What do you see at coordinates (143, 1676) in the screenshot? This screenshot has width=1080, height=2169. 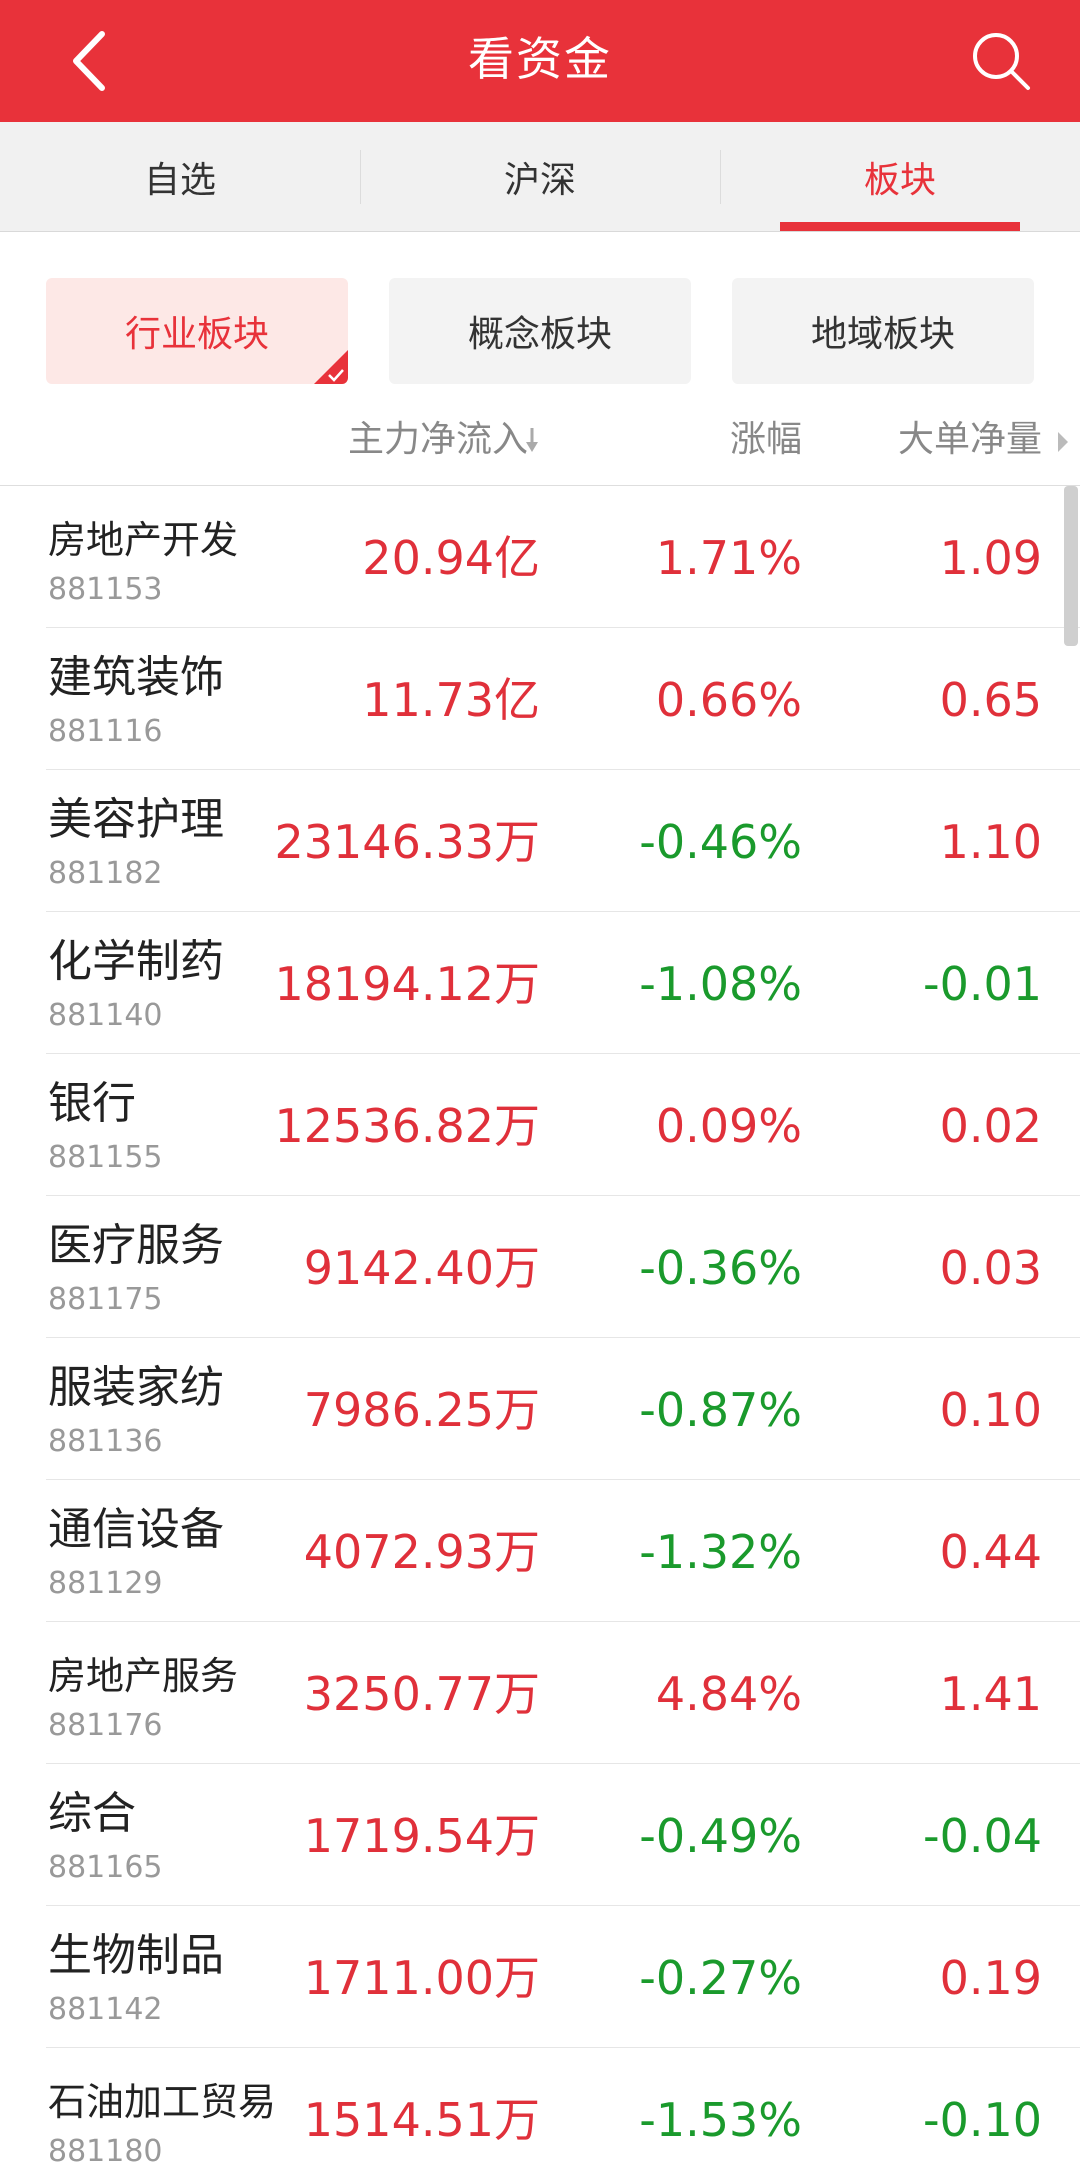 I see `sector-name: 房地产服务` at bounding box center [143, 1676].